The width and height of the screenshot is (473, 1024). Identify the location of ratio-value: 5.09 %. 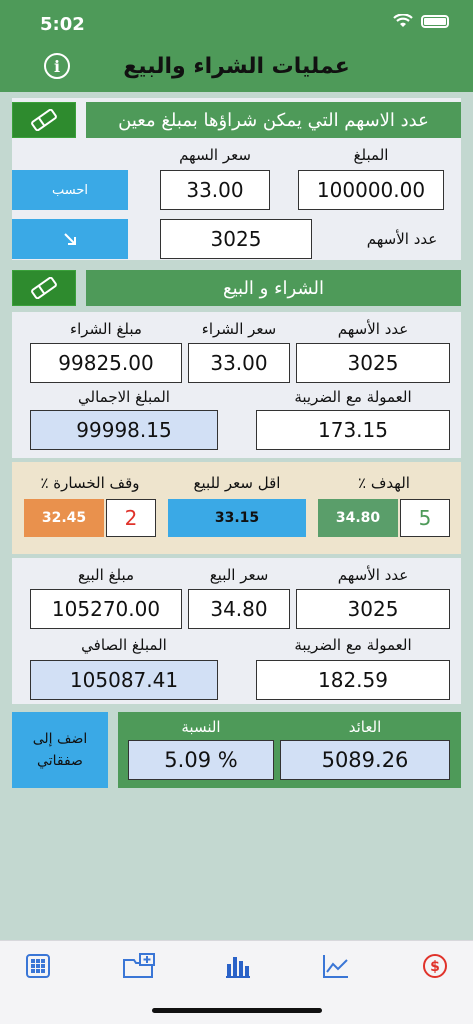
(201, 760).